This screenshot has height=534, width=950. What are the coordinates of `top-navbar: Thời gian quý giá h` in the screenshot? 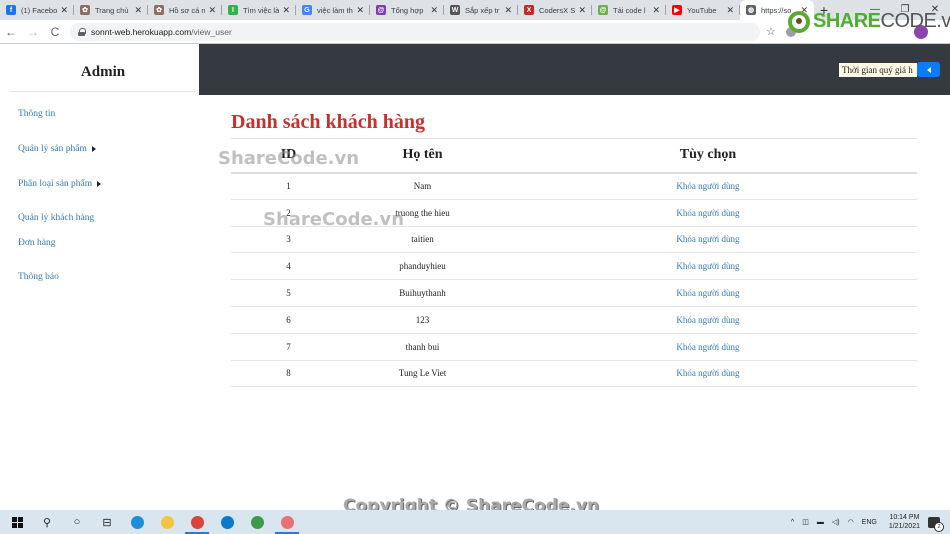 It's located at (574, 69).